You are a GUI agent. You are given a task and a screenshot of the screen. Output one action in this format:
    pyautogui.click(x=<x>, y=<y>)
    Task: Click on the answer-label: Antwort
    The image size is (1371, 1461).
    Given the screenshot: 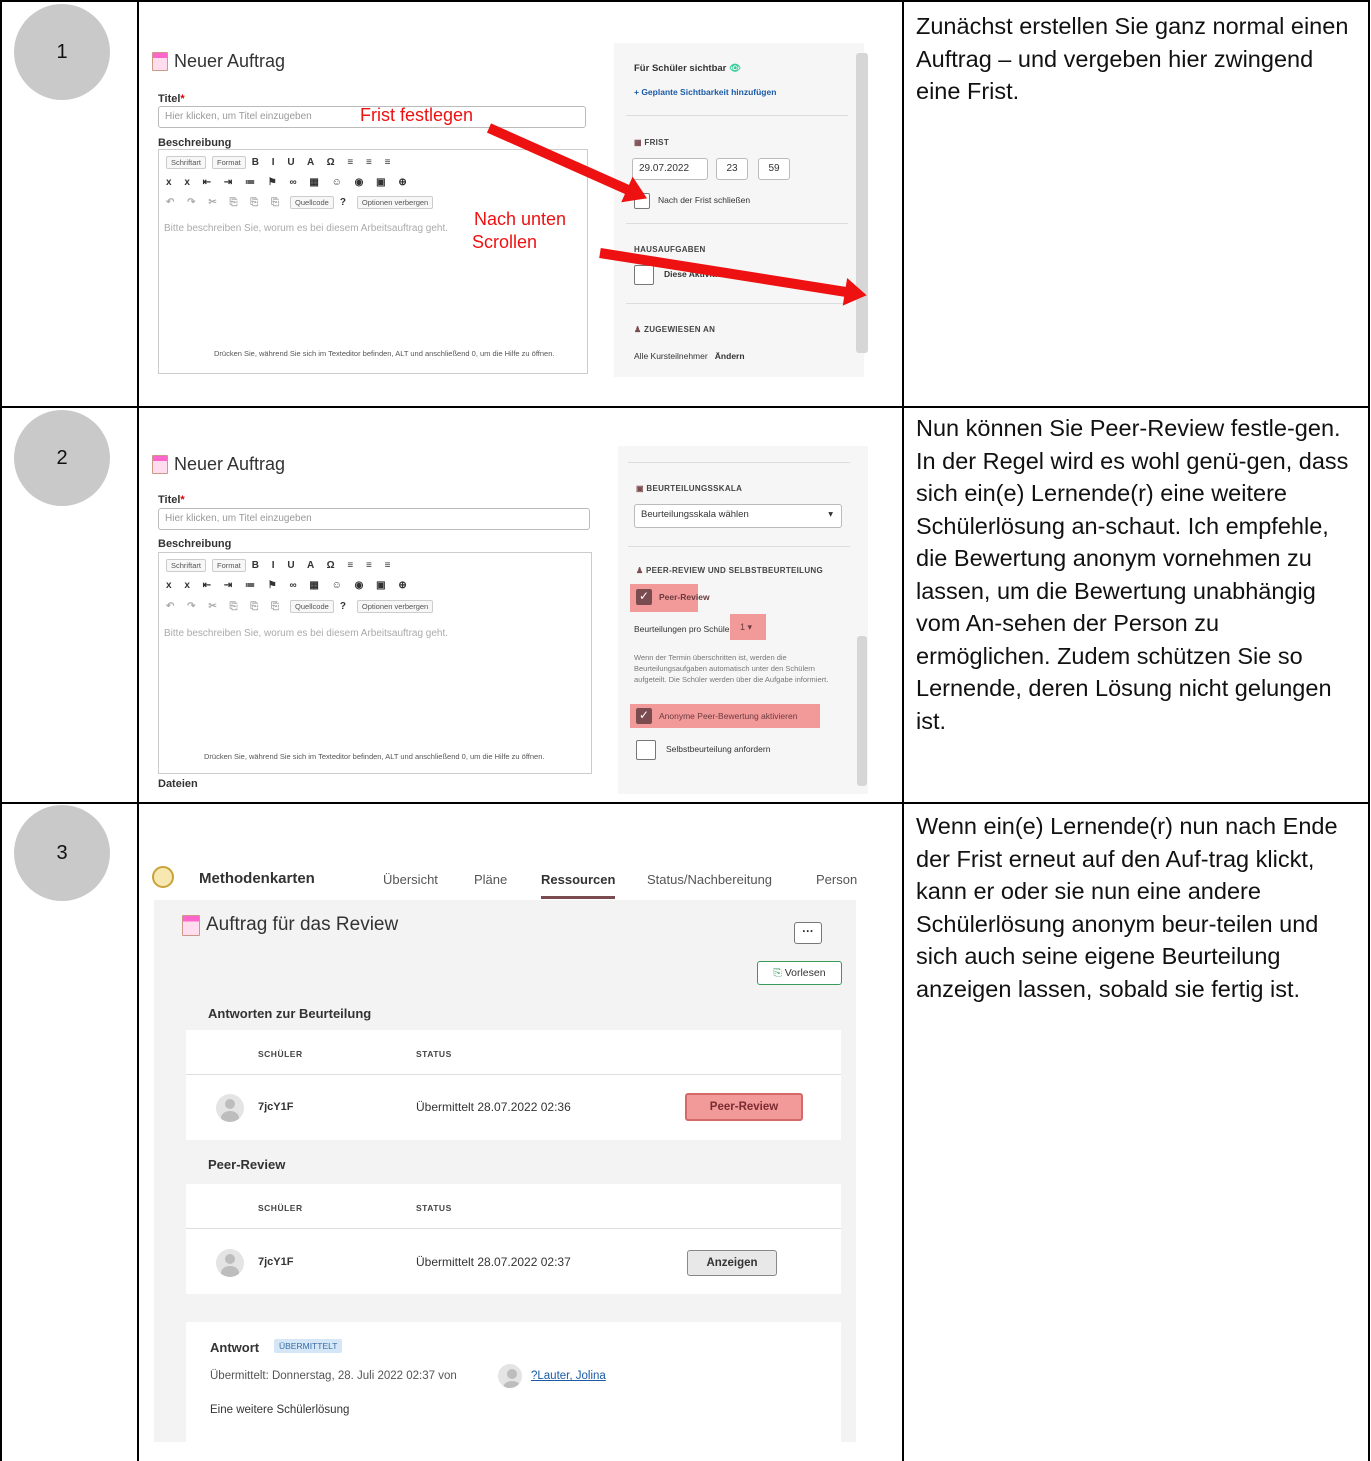 What is the action you would take?
    pyautogui.click(x=235, y=1347)
    